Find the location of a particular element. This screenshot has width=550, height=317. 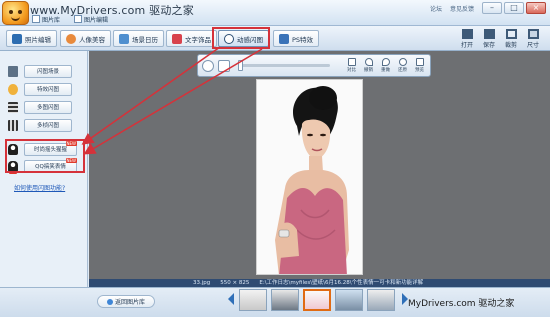

restore-icon is located at coordinates (402, 62).